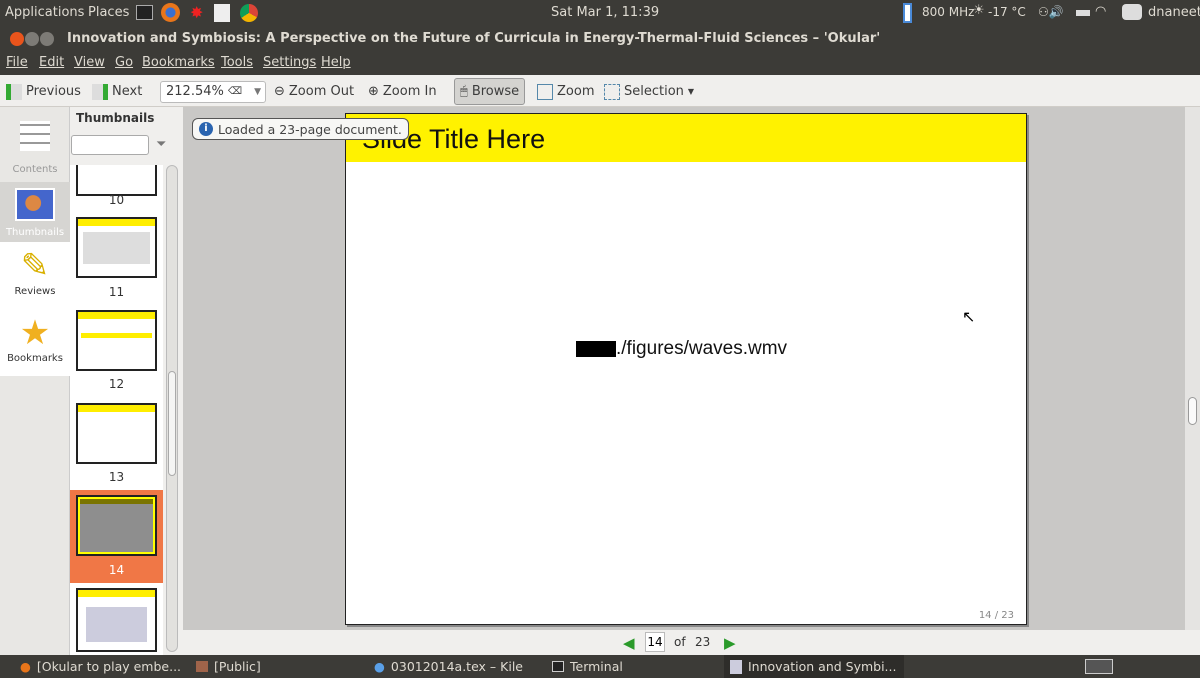  I want to click on browse-tool-button: 🖱 Browse, so click(490, 91).